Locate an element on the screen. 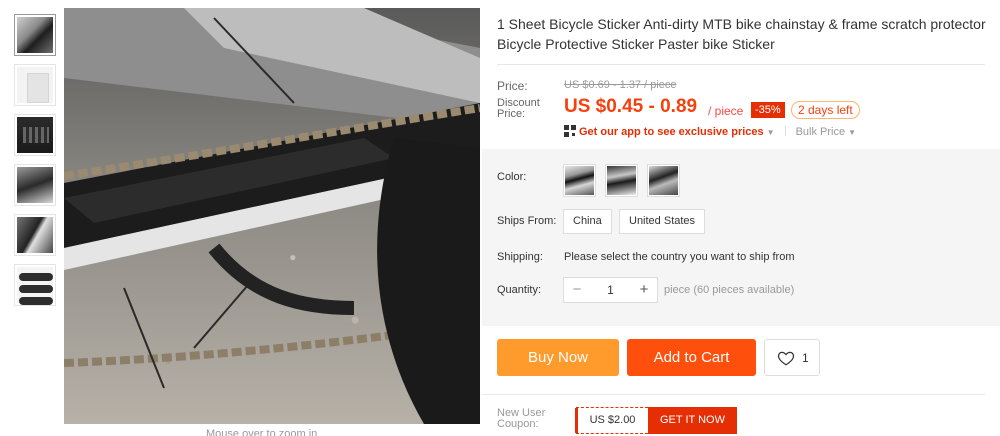 Image resolution: width=1000 pixels, height=436 pixels. quantity-stepper: − 1 + is located at coordinates (610, 290).